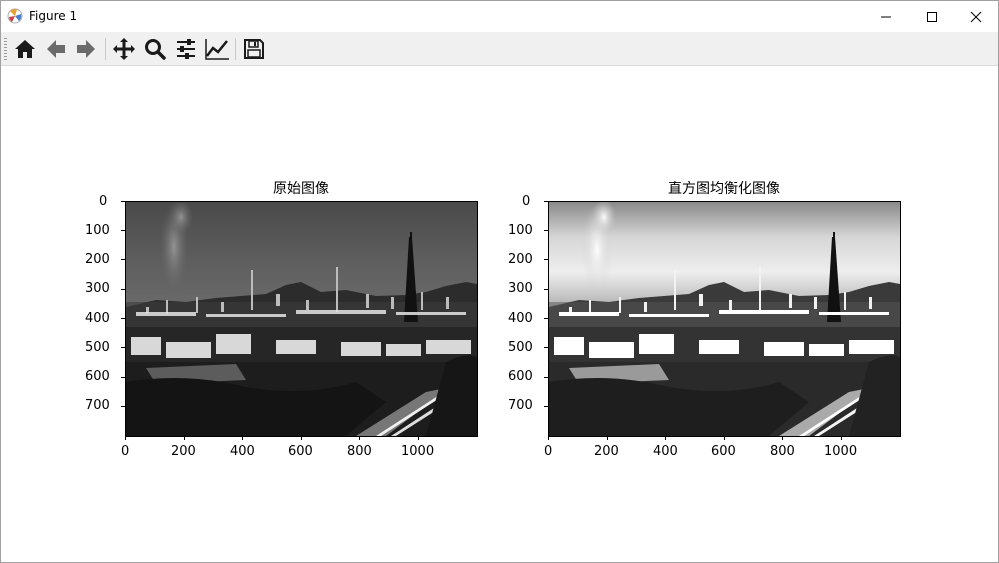 This screenshot has width=999, height=563. Describe the element at coordinates (841, 451) in the screenshot. I see `xtick-1000-equalized: 1000` at that location.